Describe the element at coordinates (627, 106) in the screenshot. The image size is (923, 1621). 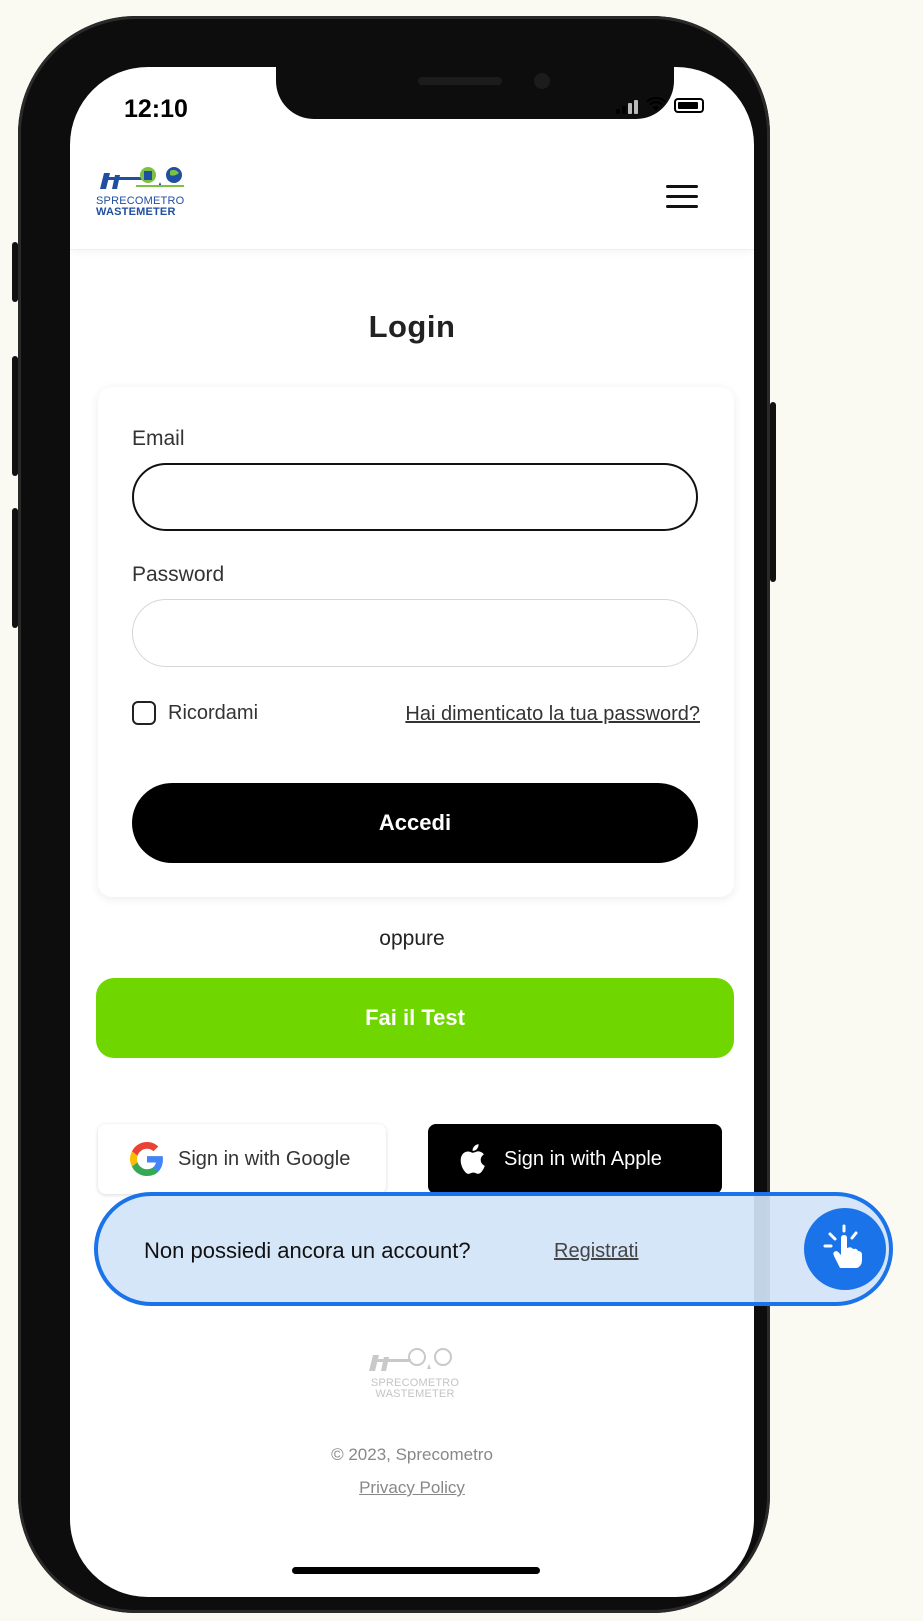
I see `cellular-signal-icon` at that location.